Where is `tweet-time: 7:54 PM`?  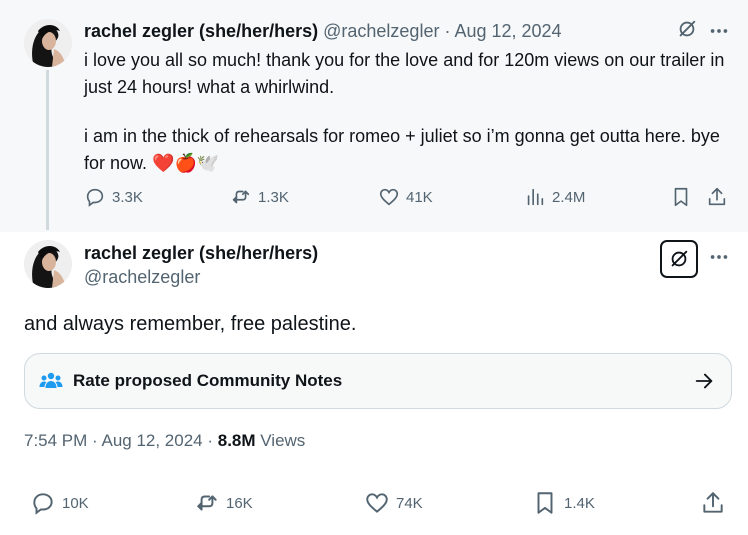
tweet-time: 7:54 PM is located at coordinates (55, 440).